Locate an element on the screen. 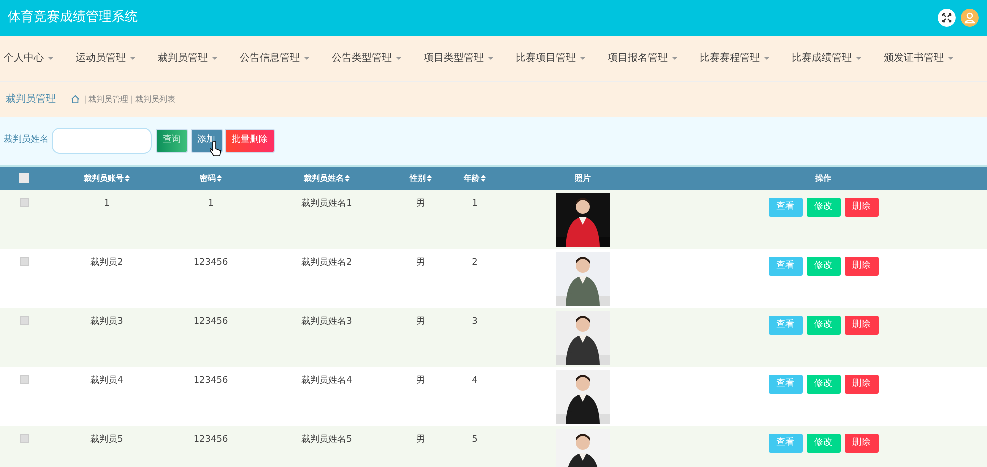 The image size is (987, 467). column-header: 操作 is located at coordinates (824, 178).